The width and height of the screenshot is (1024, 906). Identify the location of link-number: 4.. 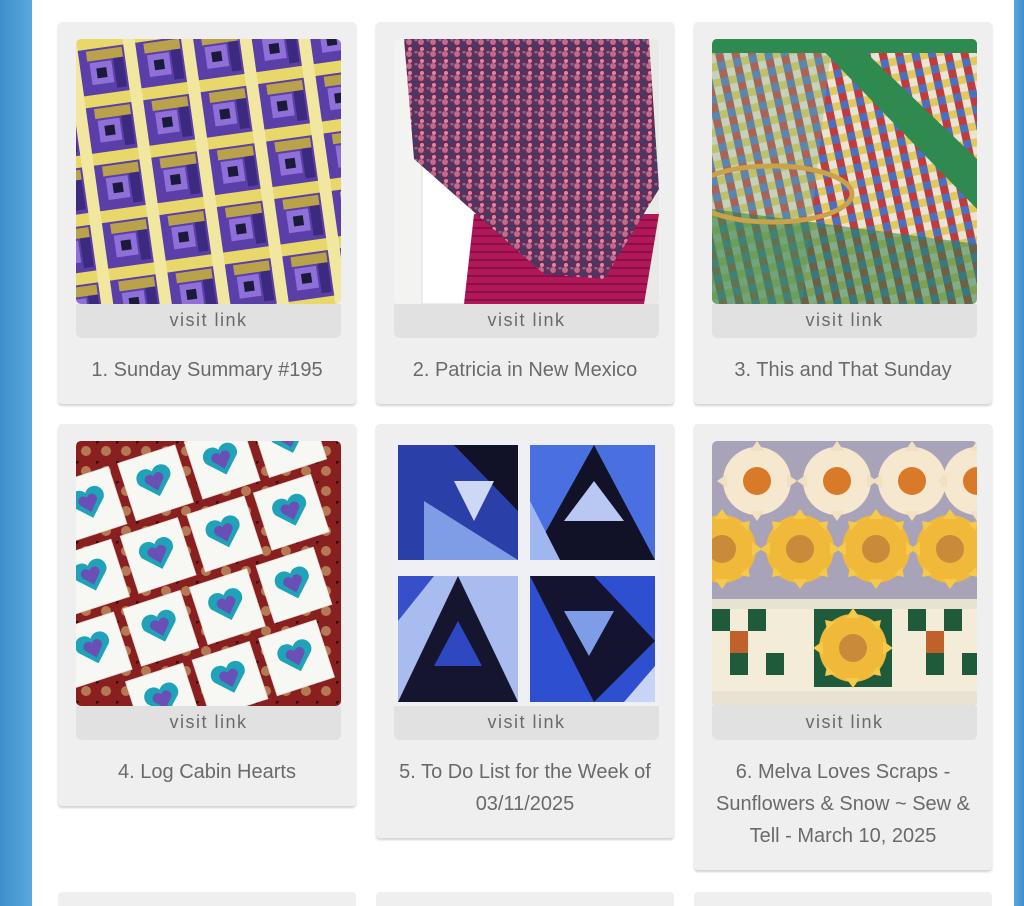
(126, 772).